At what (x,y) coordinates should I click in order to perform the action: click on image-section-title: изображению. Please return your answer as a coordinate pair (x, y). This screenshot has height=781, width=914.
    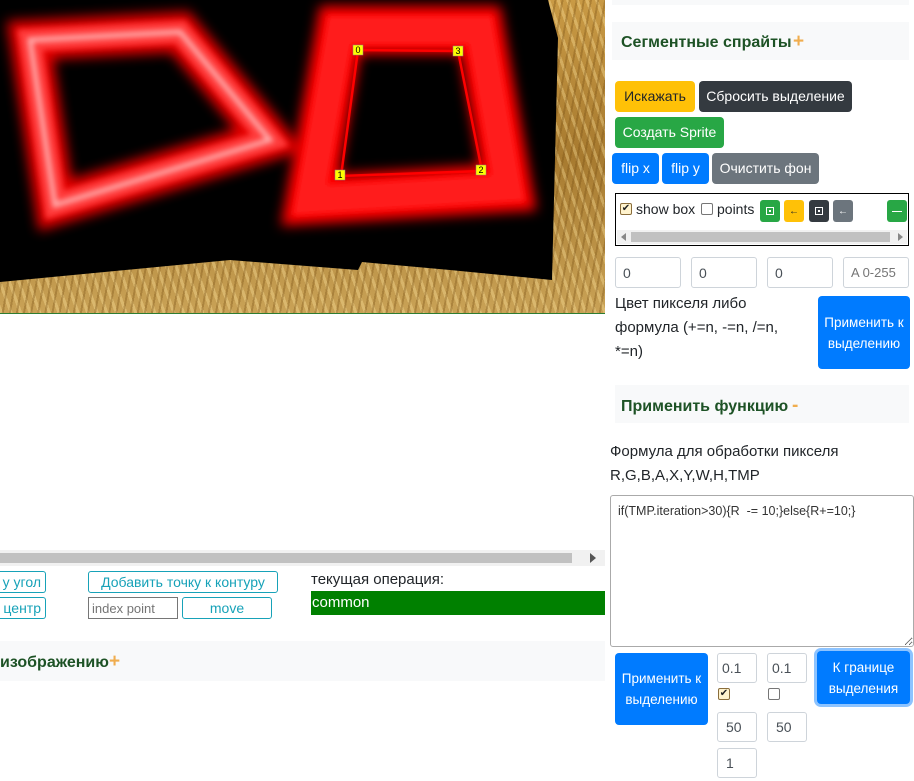
    Looking at the image, I should click on (54, 662).